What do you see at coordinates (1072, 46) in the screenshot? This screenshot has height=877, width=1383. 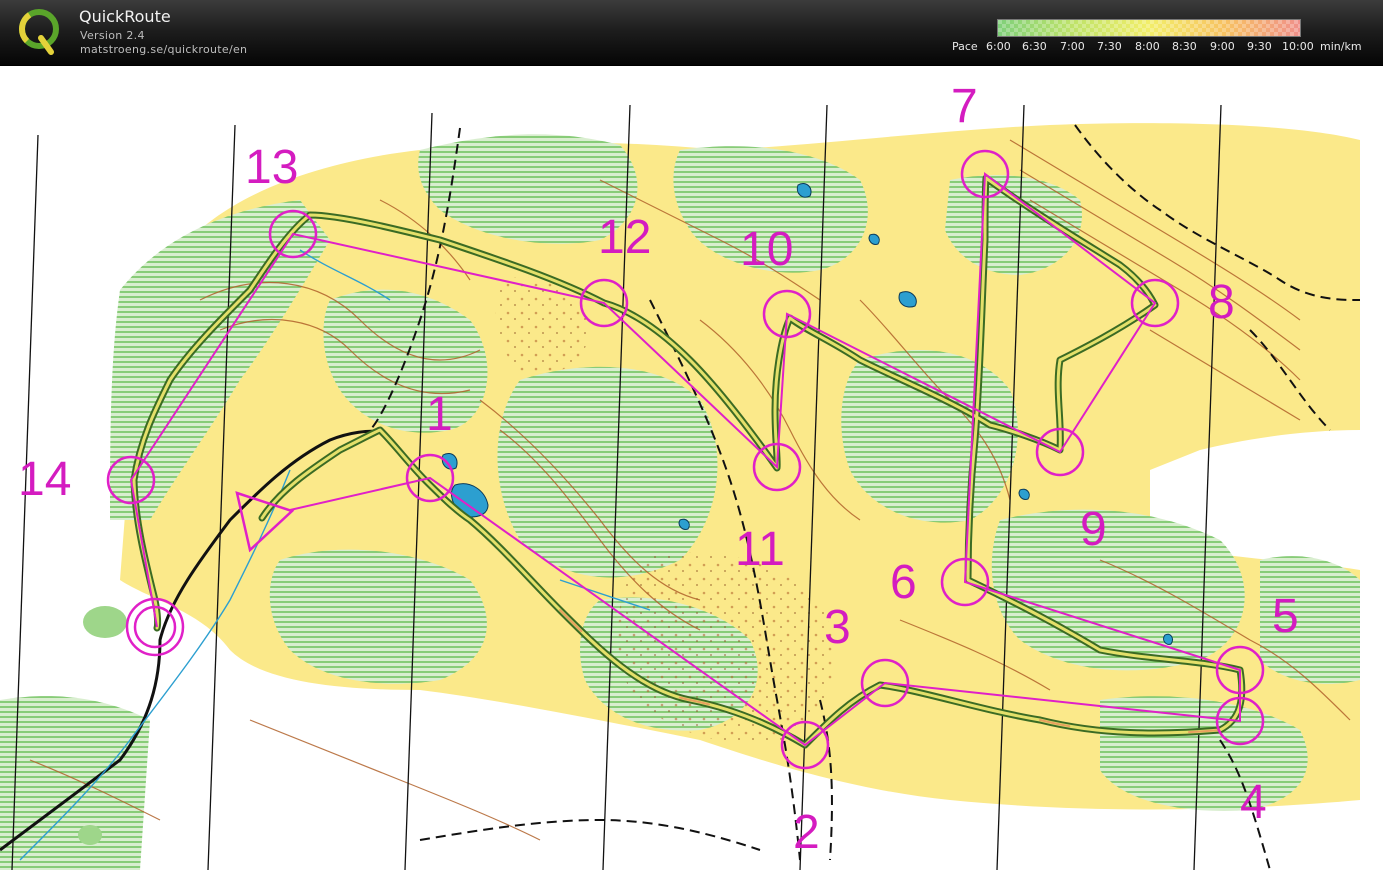 I see `pace-tick: 7:00` at bounding box center [1072, 46].